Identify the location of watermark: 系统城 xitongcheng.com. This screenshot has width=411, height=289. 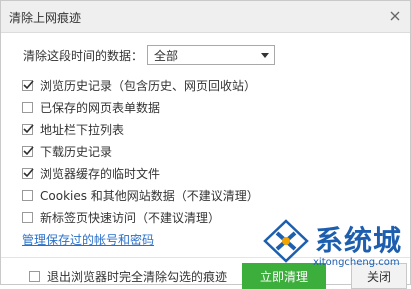
(337, 243).